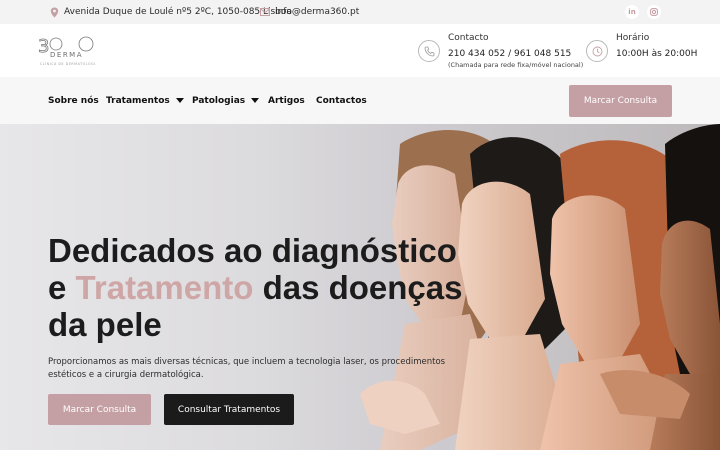 Image resolution: width=720 pixels, height=450 pixels. I want to click on email-item: info@derma360.pt, so click(309, 12).